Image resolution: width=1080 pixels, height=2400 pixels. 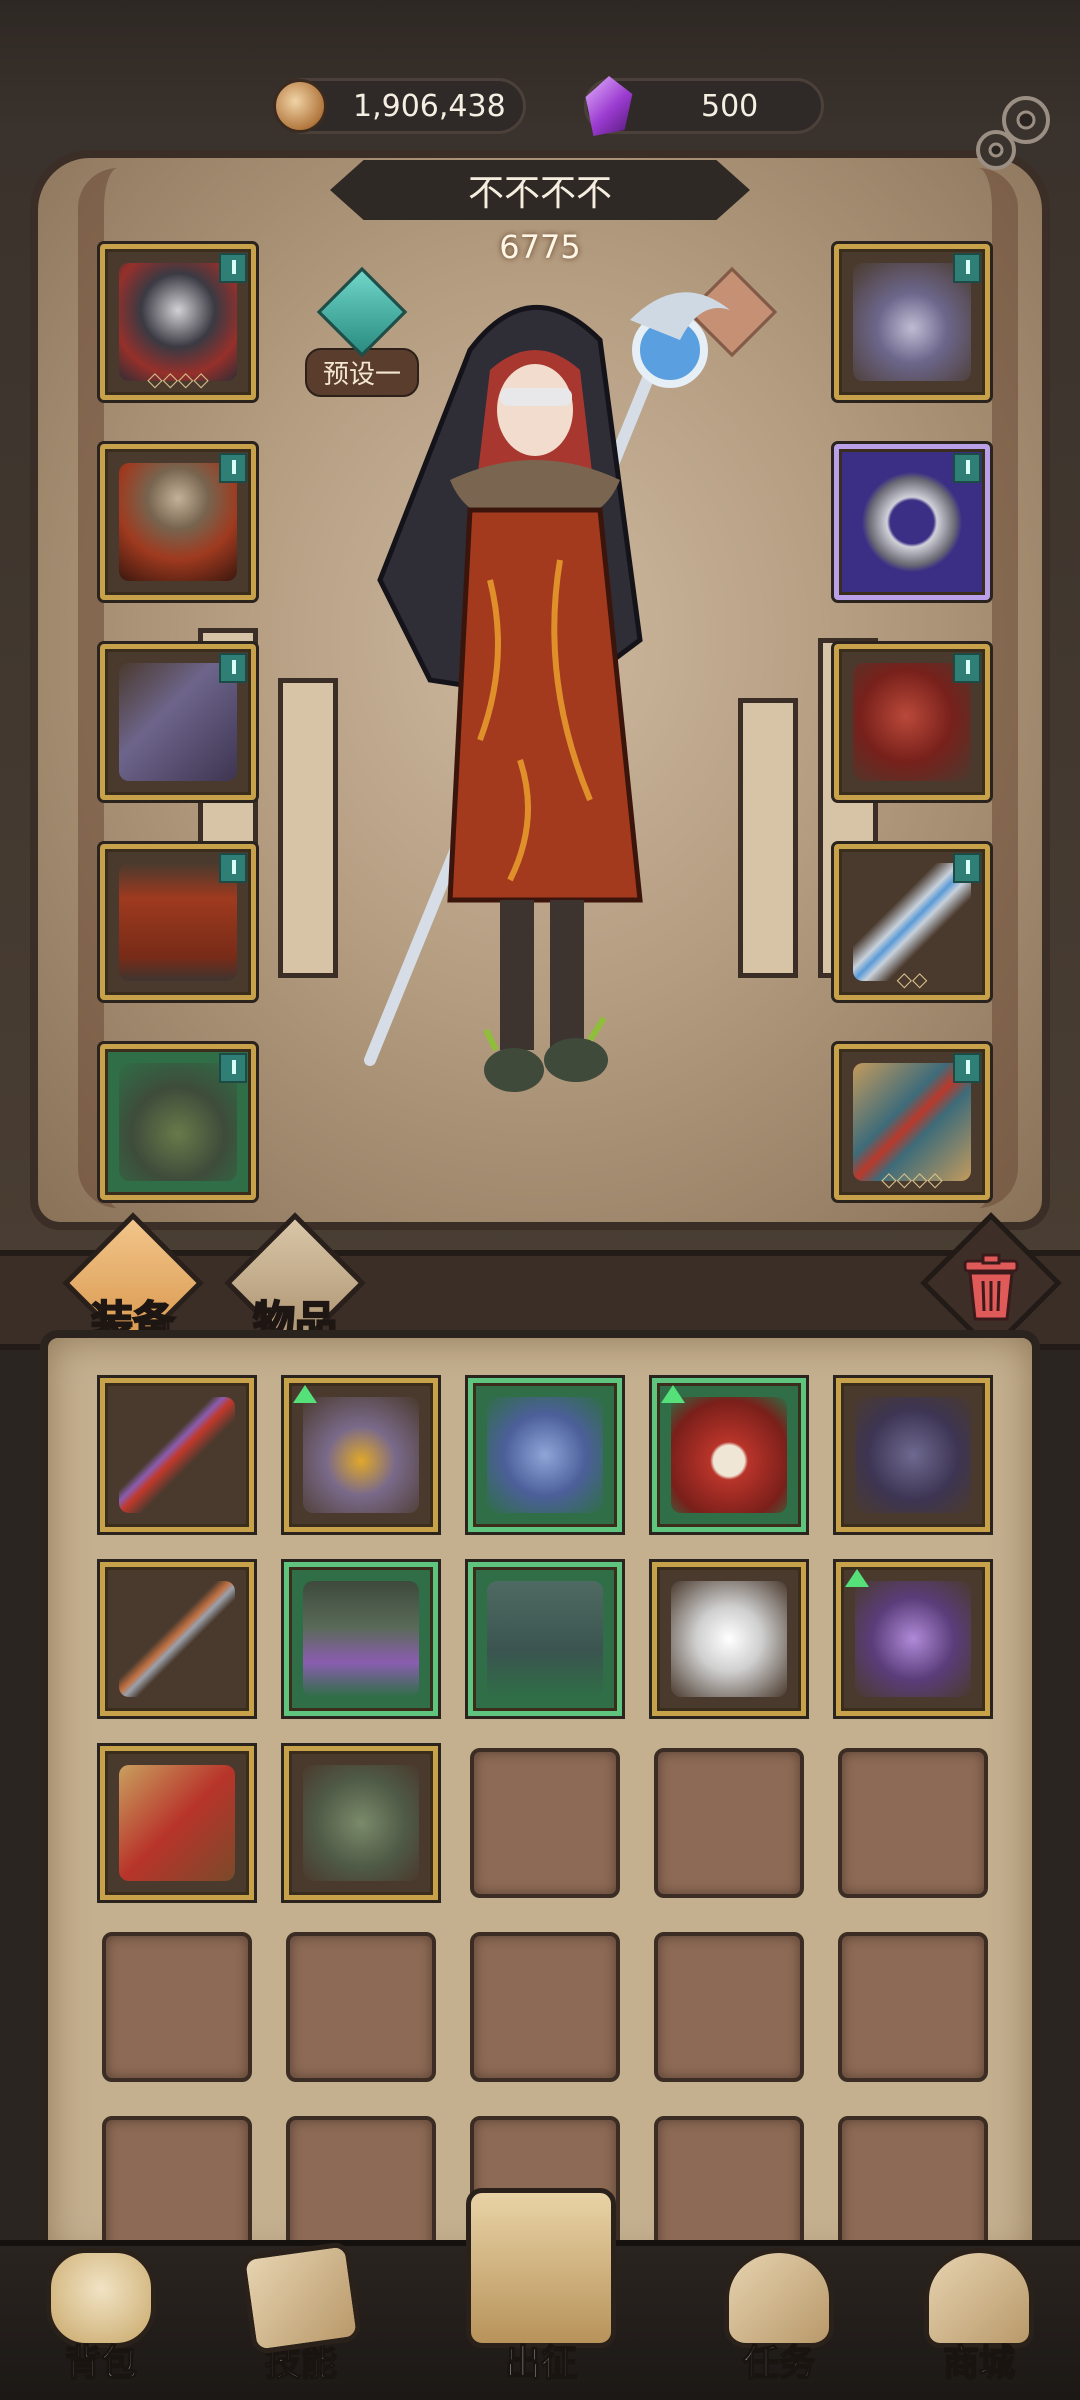 I want to click on trash-icon, so click(x=991, y=1287).